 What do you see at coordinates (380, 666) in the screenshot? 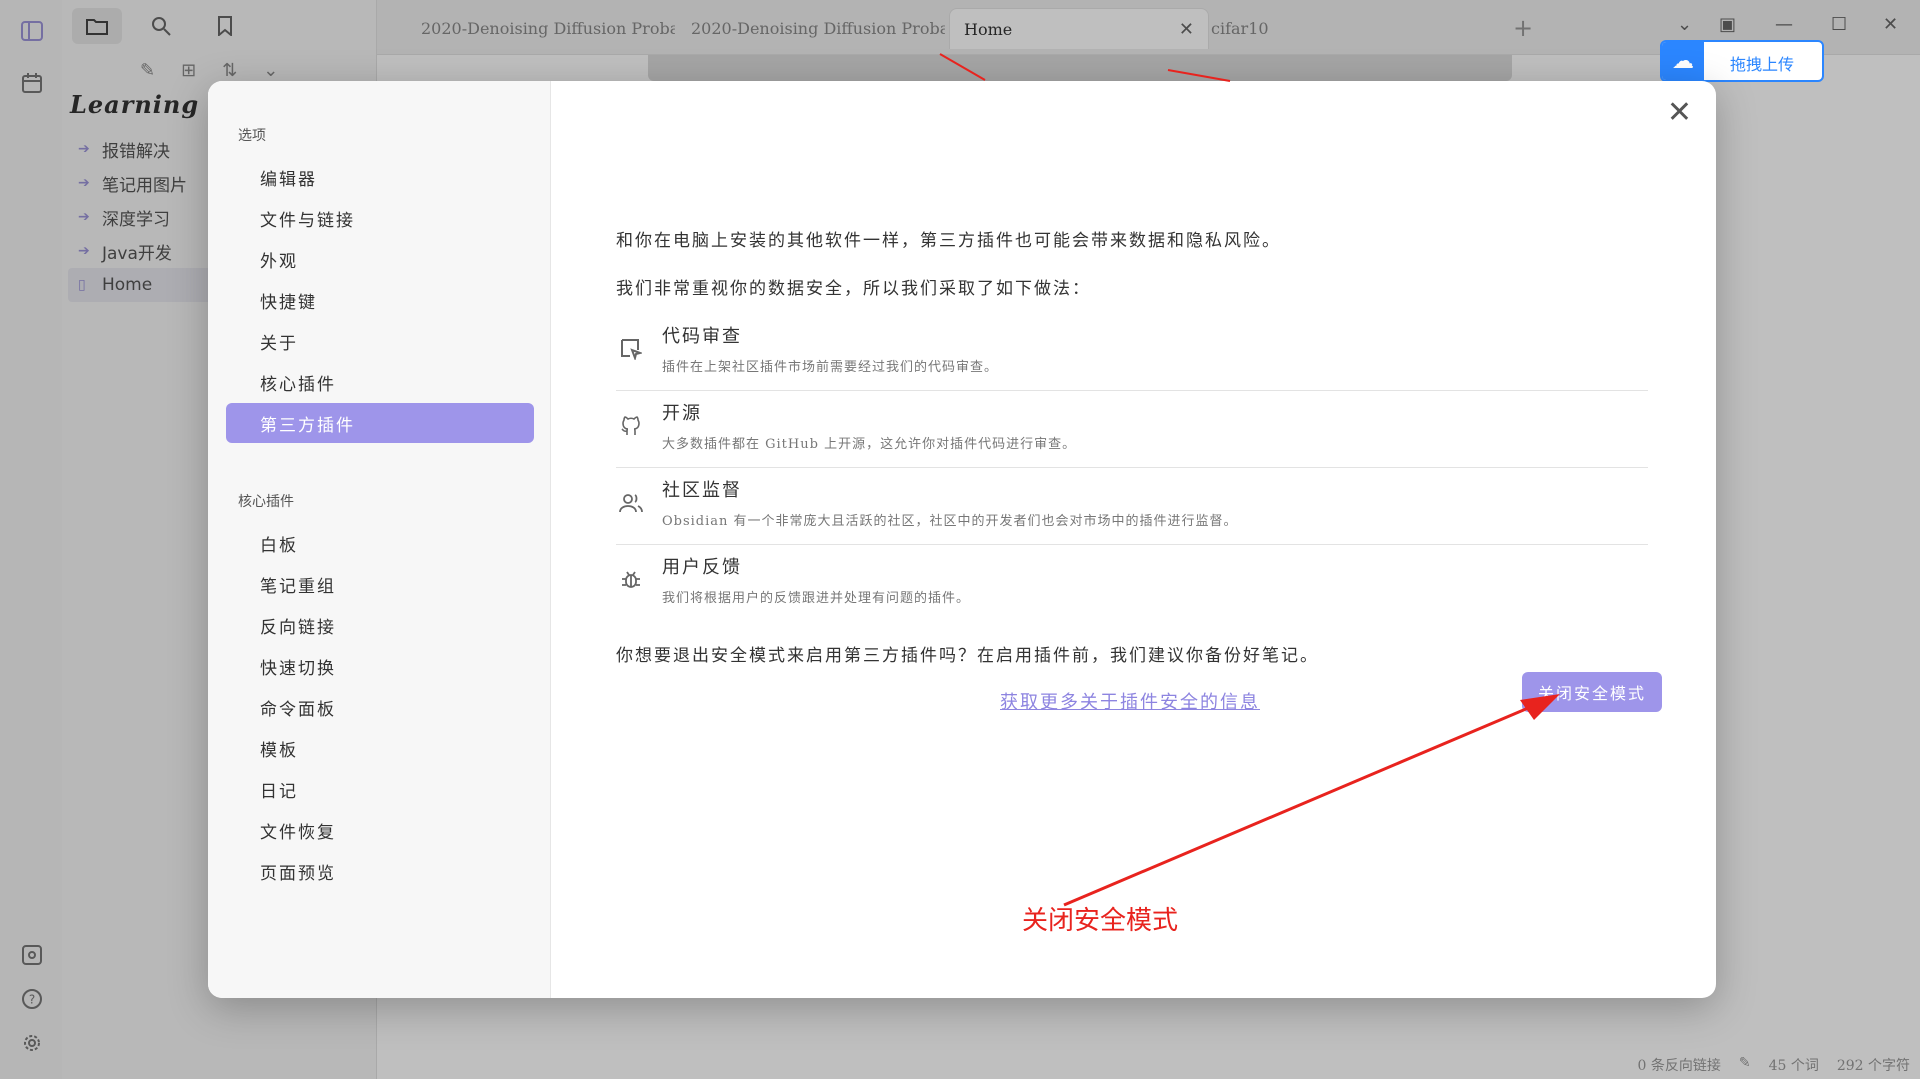
I see `nav-quick-switcher: 快速切换` at bounding box center [380, 666].